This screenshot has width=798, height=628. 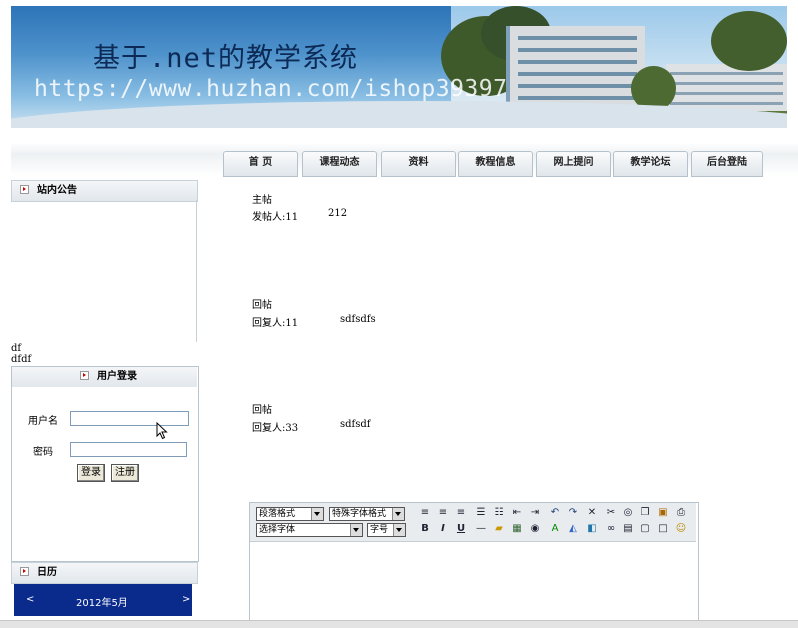 I want to click on insert-file-icon: ◧, so click(x=592, y=529).